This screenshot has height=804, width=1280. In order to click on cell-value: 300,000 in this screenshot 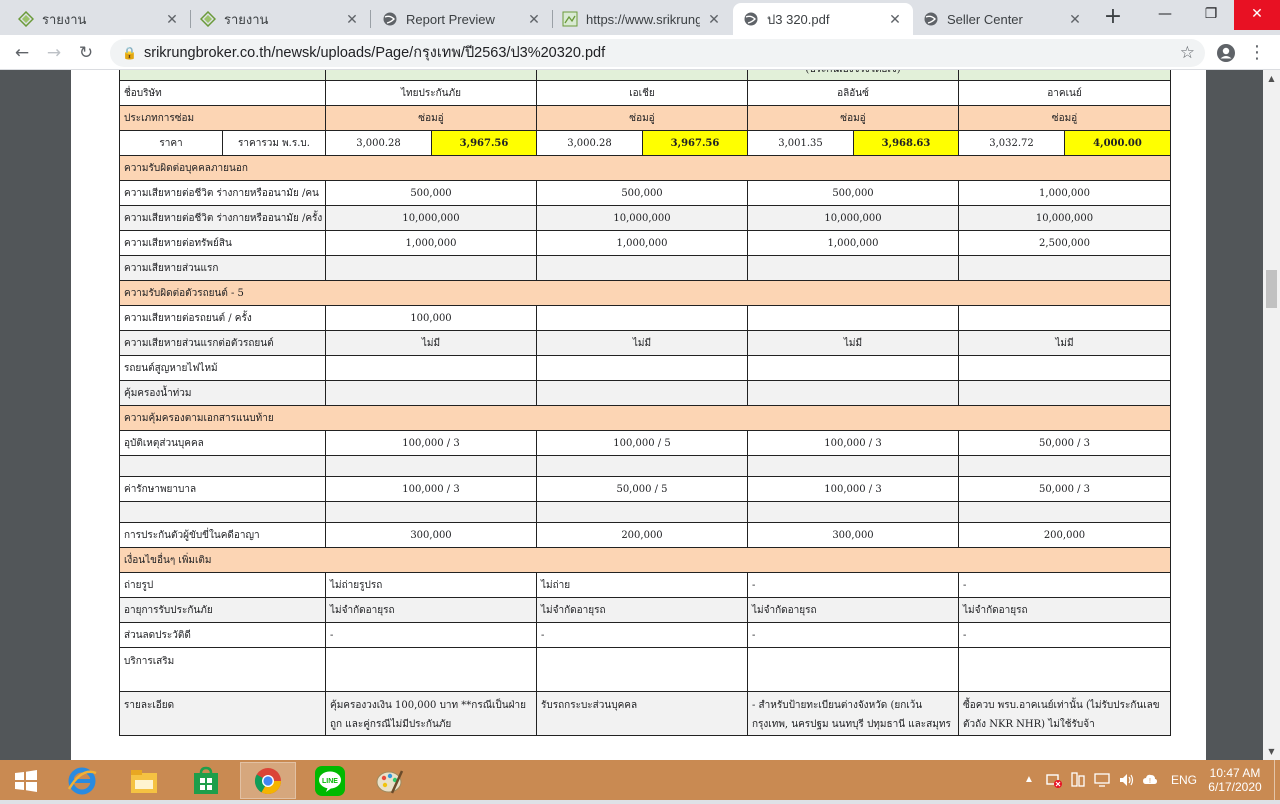, I will do `click(853, 535)`.